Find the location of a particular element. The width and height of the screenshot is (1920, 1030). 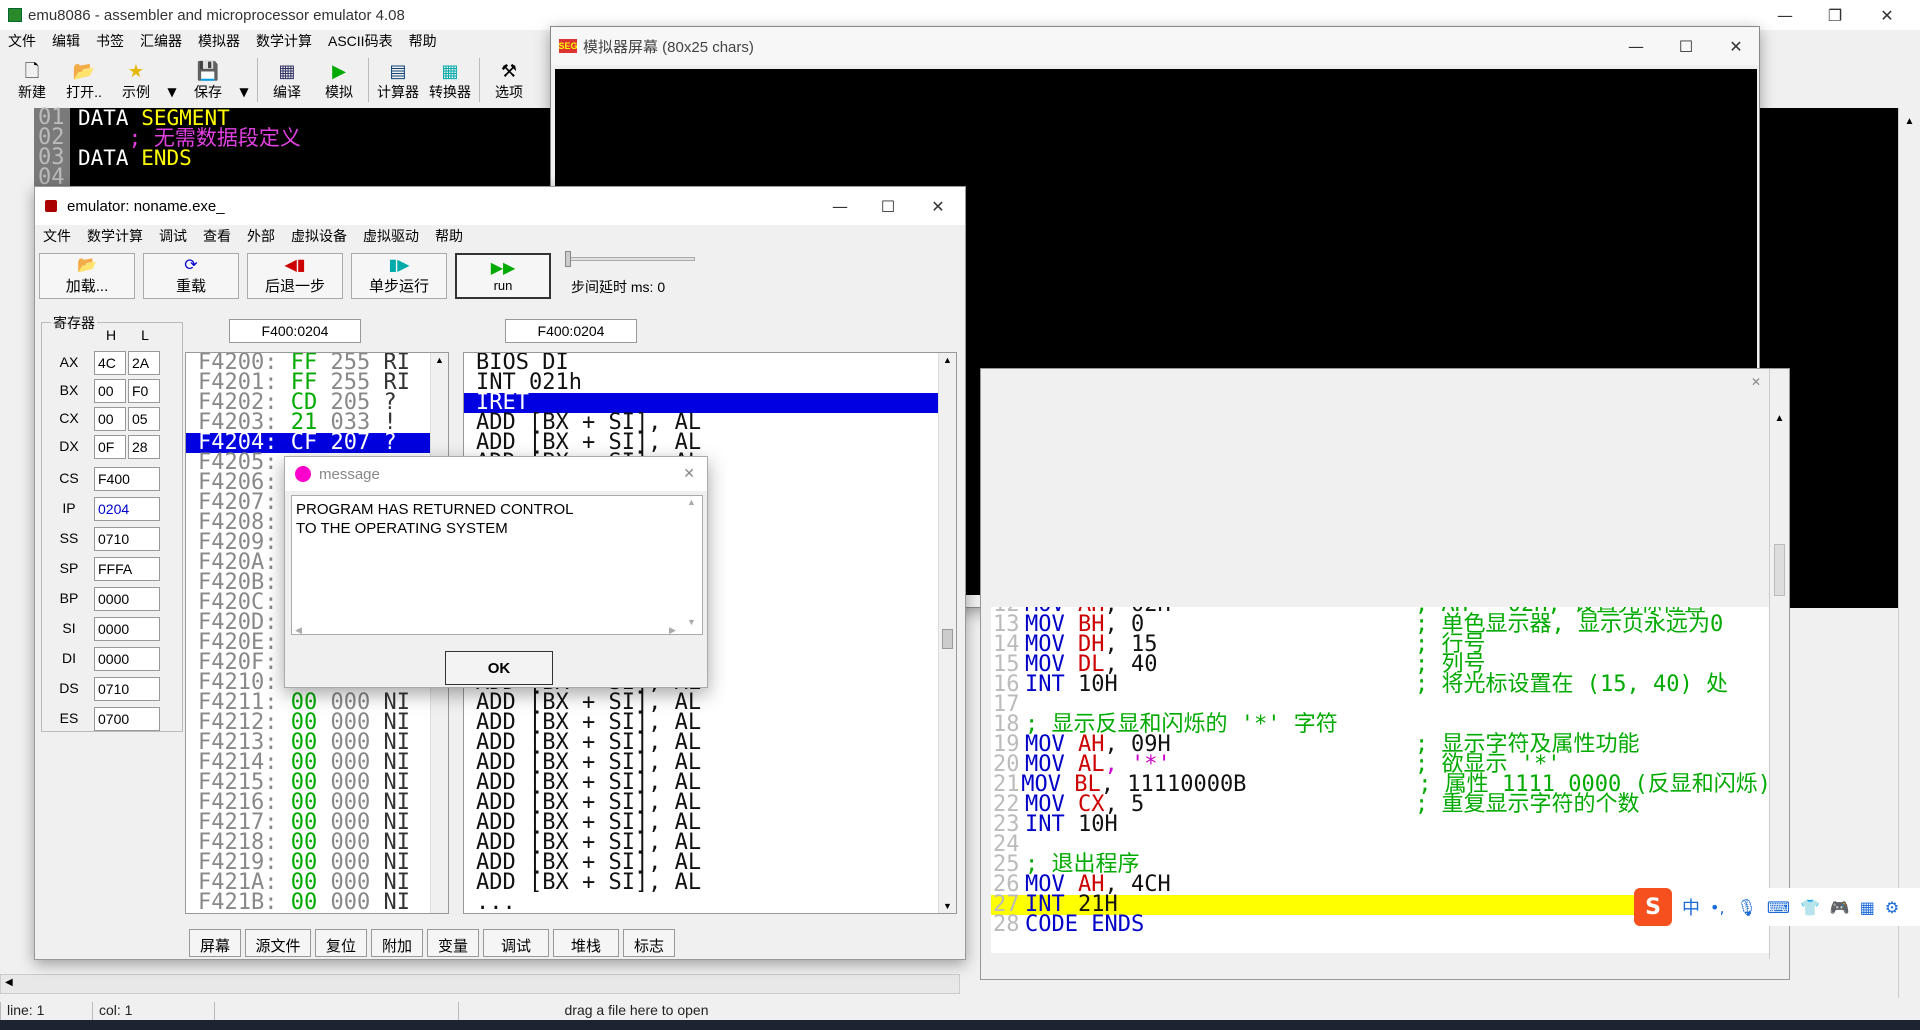

ime-mode: 中 is located at coordinates (1691, 907).